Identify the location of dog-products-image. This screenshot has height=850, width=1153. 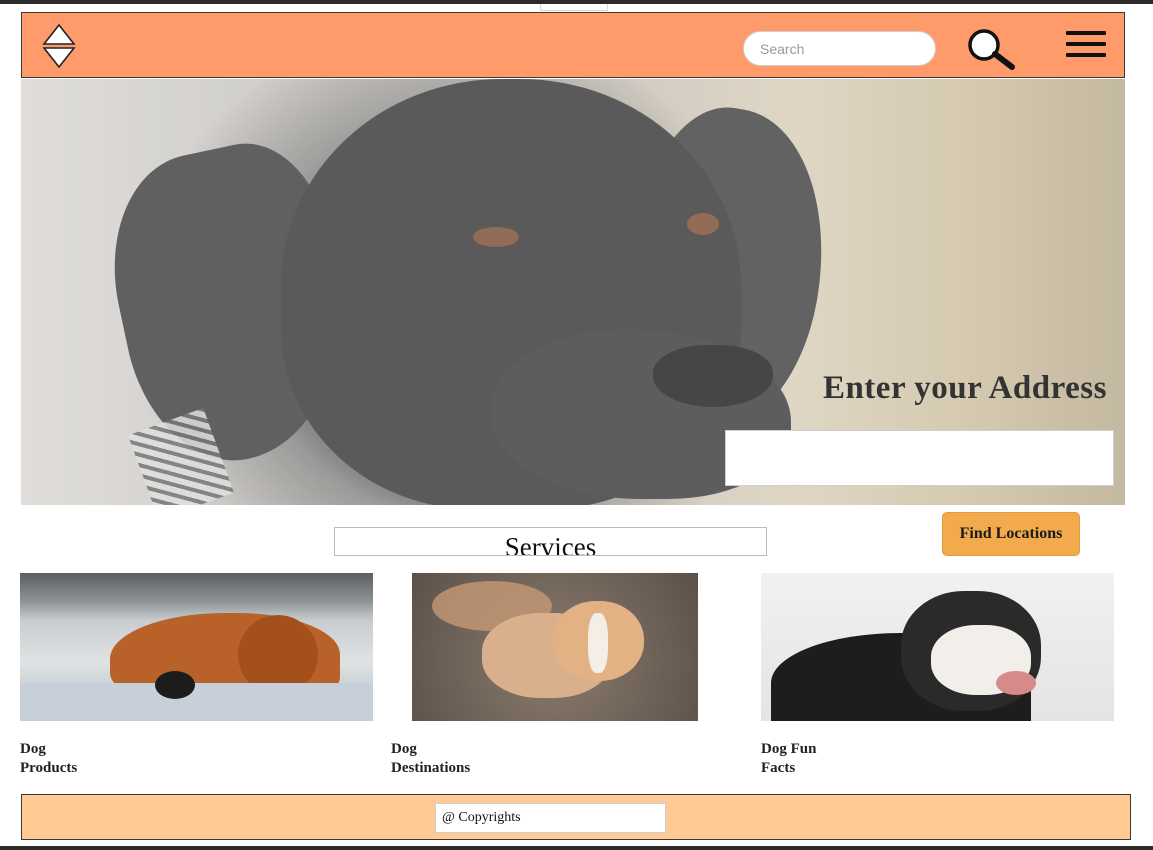
(196, 647).